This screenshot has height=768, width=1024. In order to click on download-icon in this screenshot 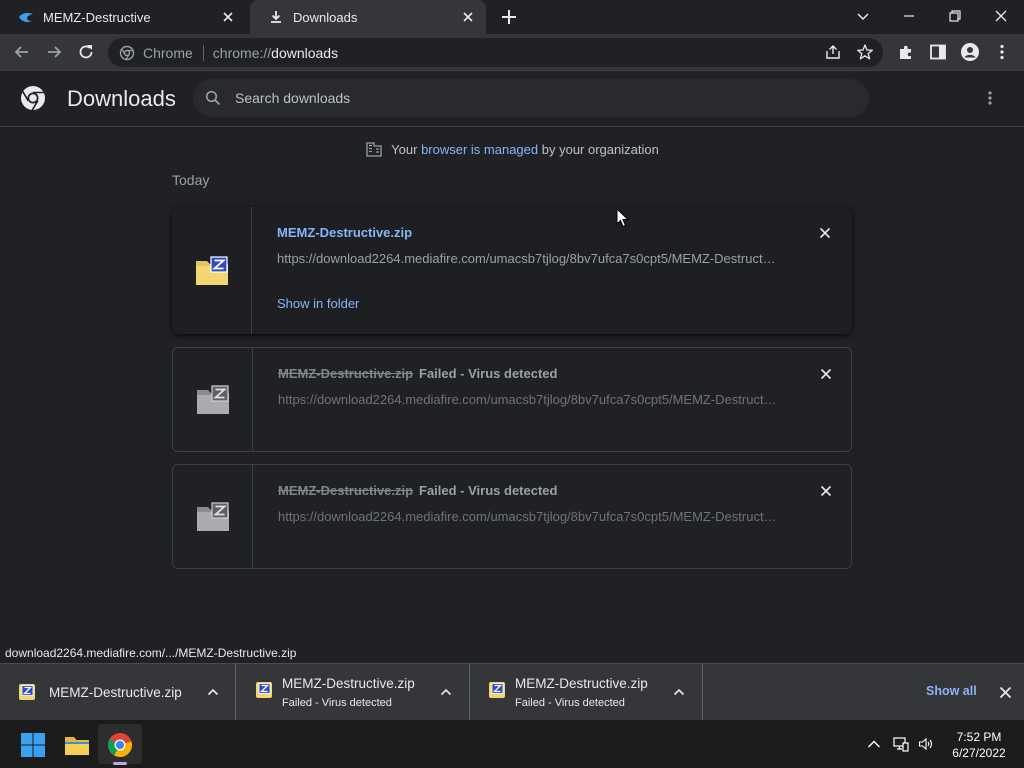, I will do `click(276, 17)`.